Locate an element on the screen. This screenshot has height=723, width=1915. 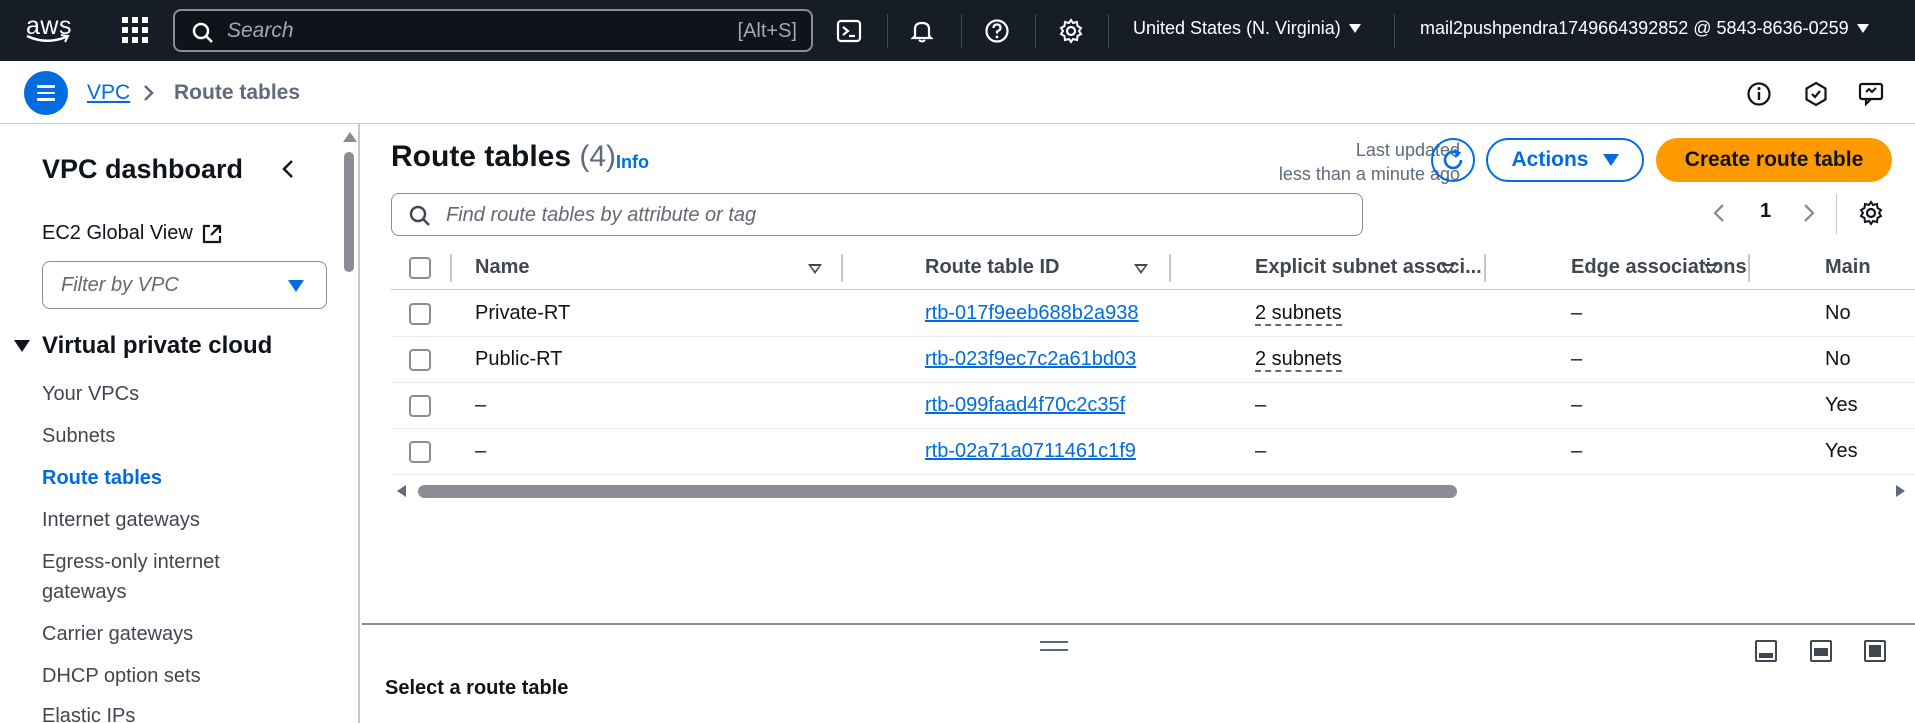
help-icon is located at coordinates (997, 31).